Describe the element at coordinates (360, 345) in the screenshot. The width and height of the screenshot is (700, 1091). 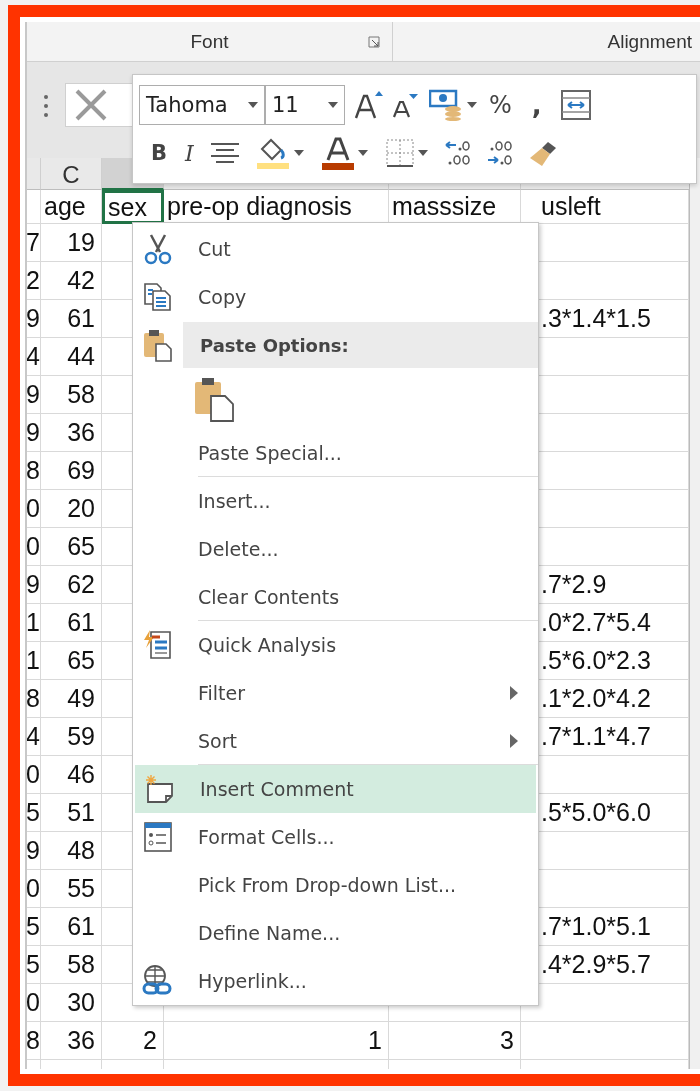
I see `menu-section-header: Paste Options:` at that location.